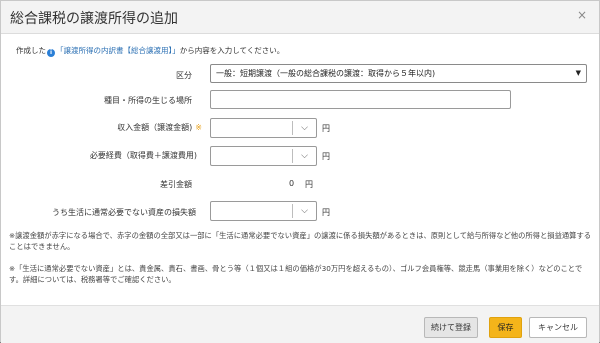 This screenshot has height=343, width=600. I want to click on expenses-unit: 円, so click(326, 156).